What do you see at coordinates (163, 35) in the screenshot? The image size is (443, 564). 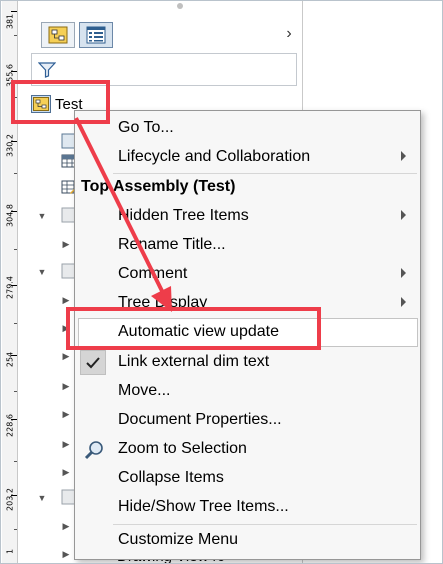 I see `pane-tabs: ›` at bounding box center [163, 35].